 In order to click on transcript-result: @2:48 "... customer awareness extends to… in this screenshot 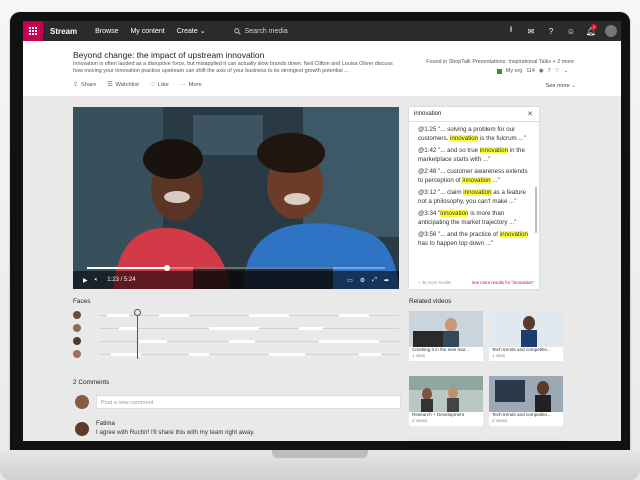, I will do `click(474, 176)`.